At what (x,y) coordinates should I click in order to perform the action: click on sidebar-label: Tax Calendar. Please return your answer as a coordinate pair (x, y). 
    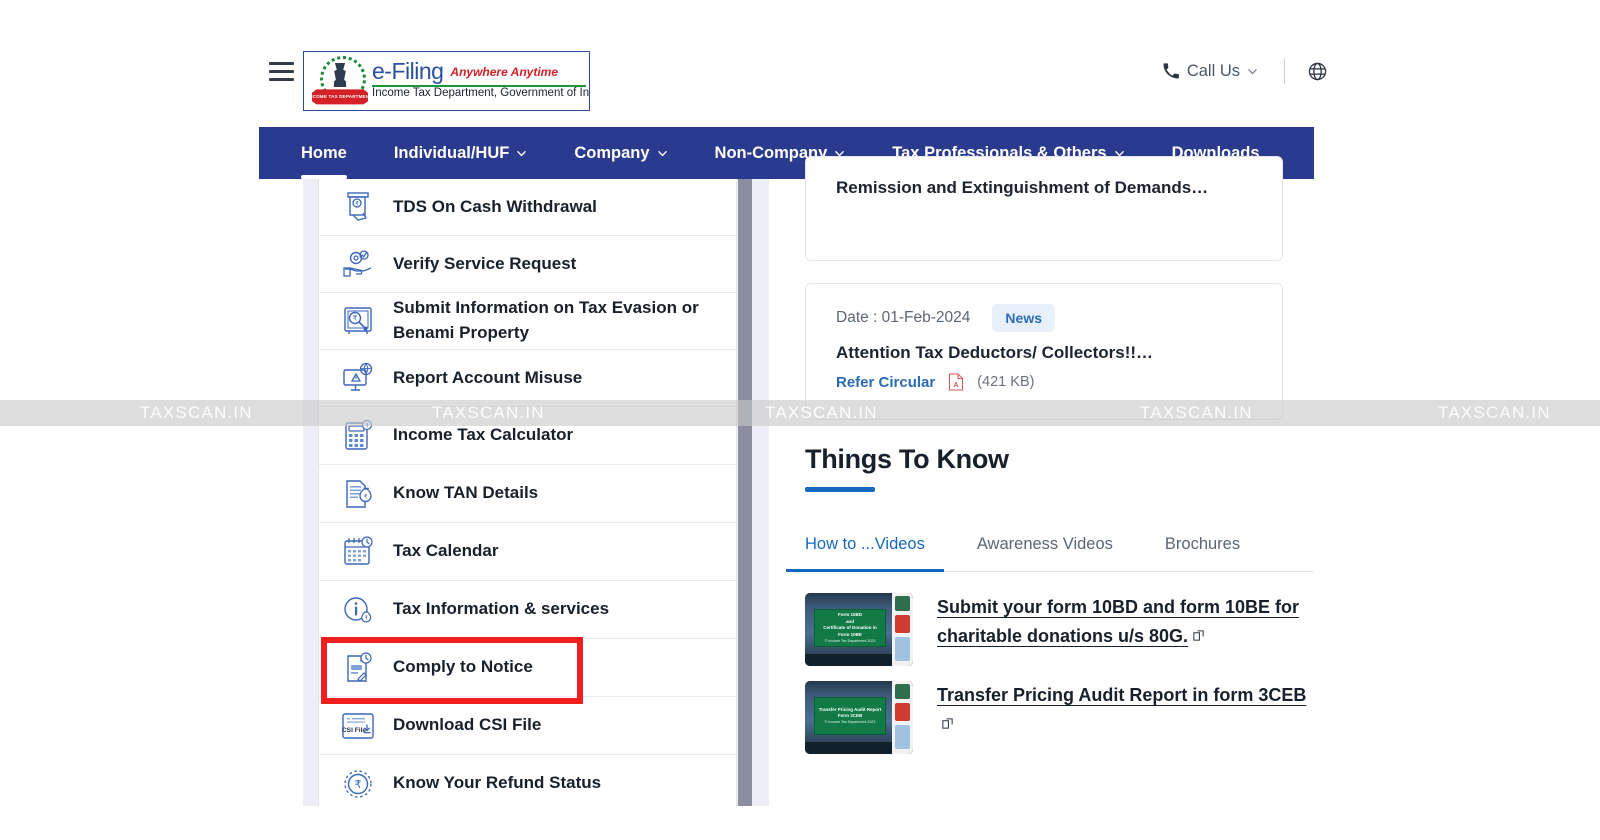
    Looking at the image, I should click on (446, 551).